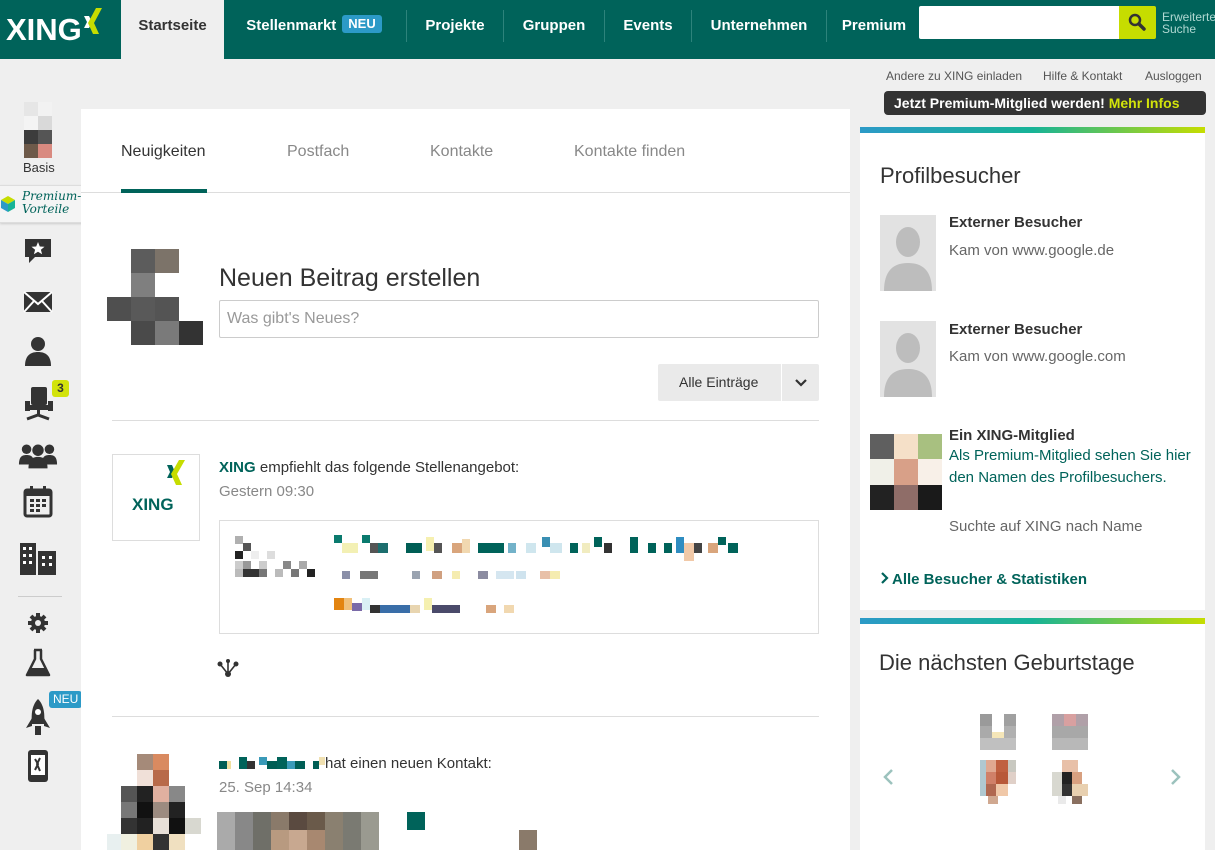  What do you see at coordinates (362, 24) in the screenshot?
I see `new-badge: NEU` at bounding box center [362, 24].